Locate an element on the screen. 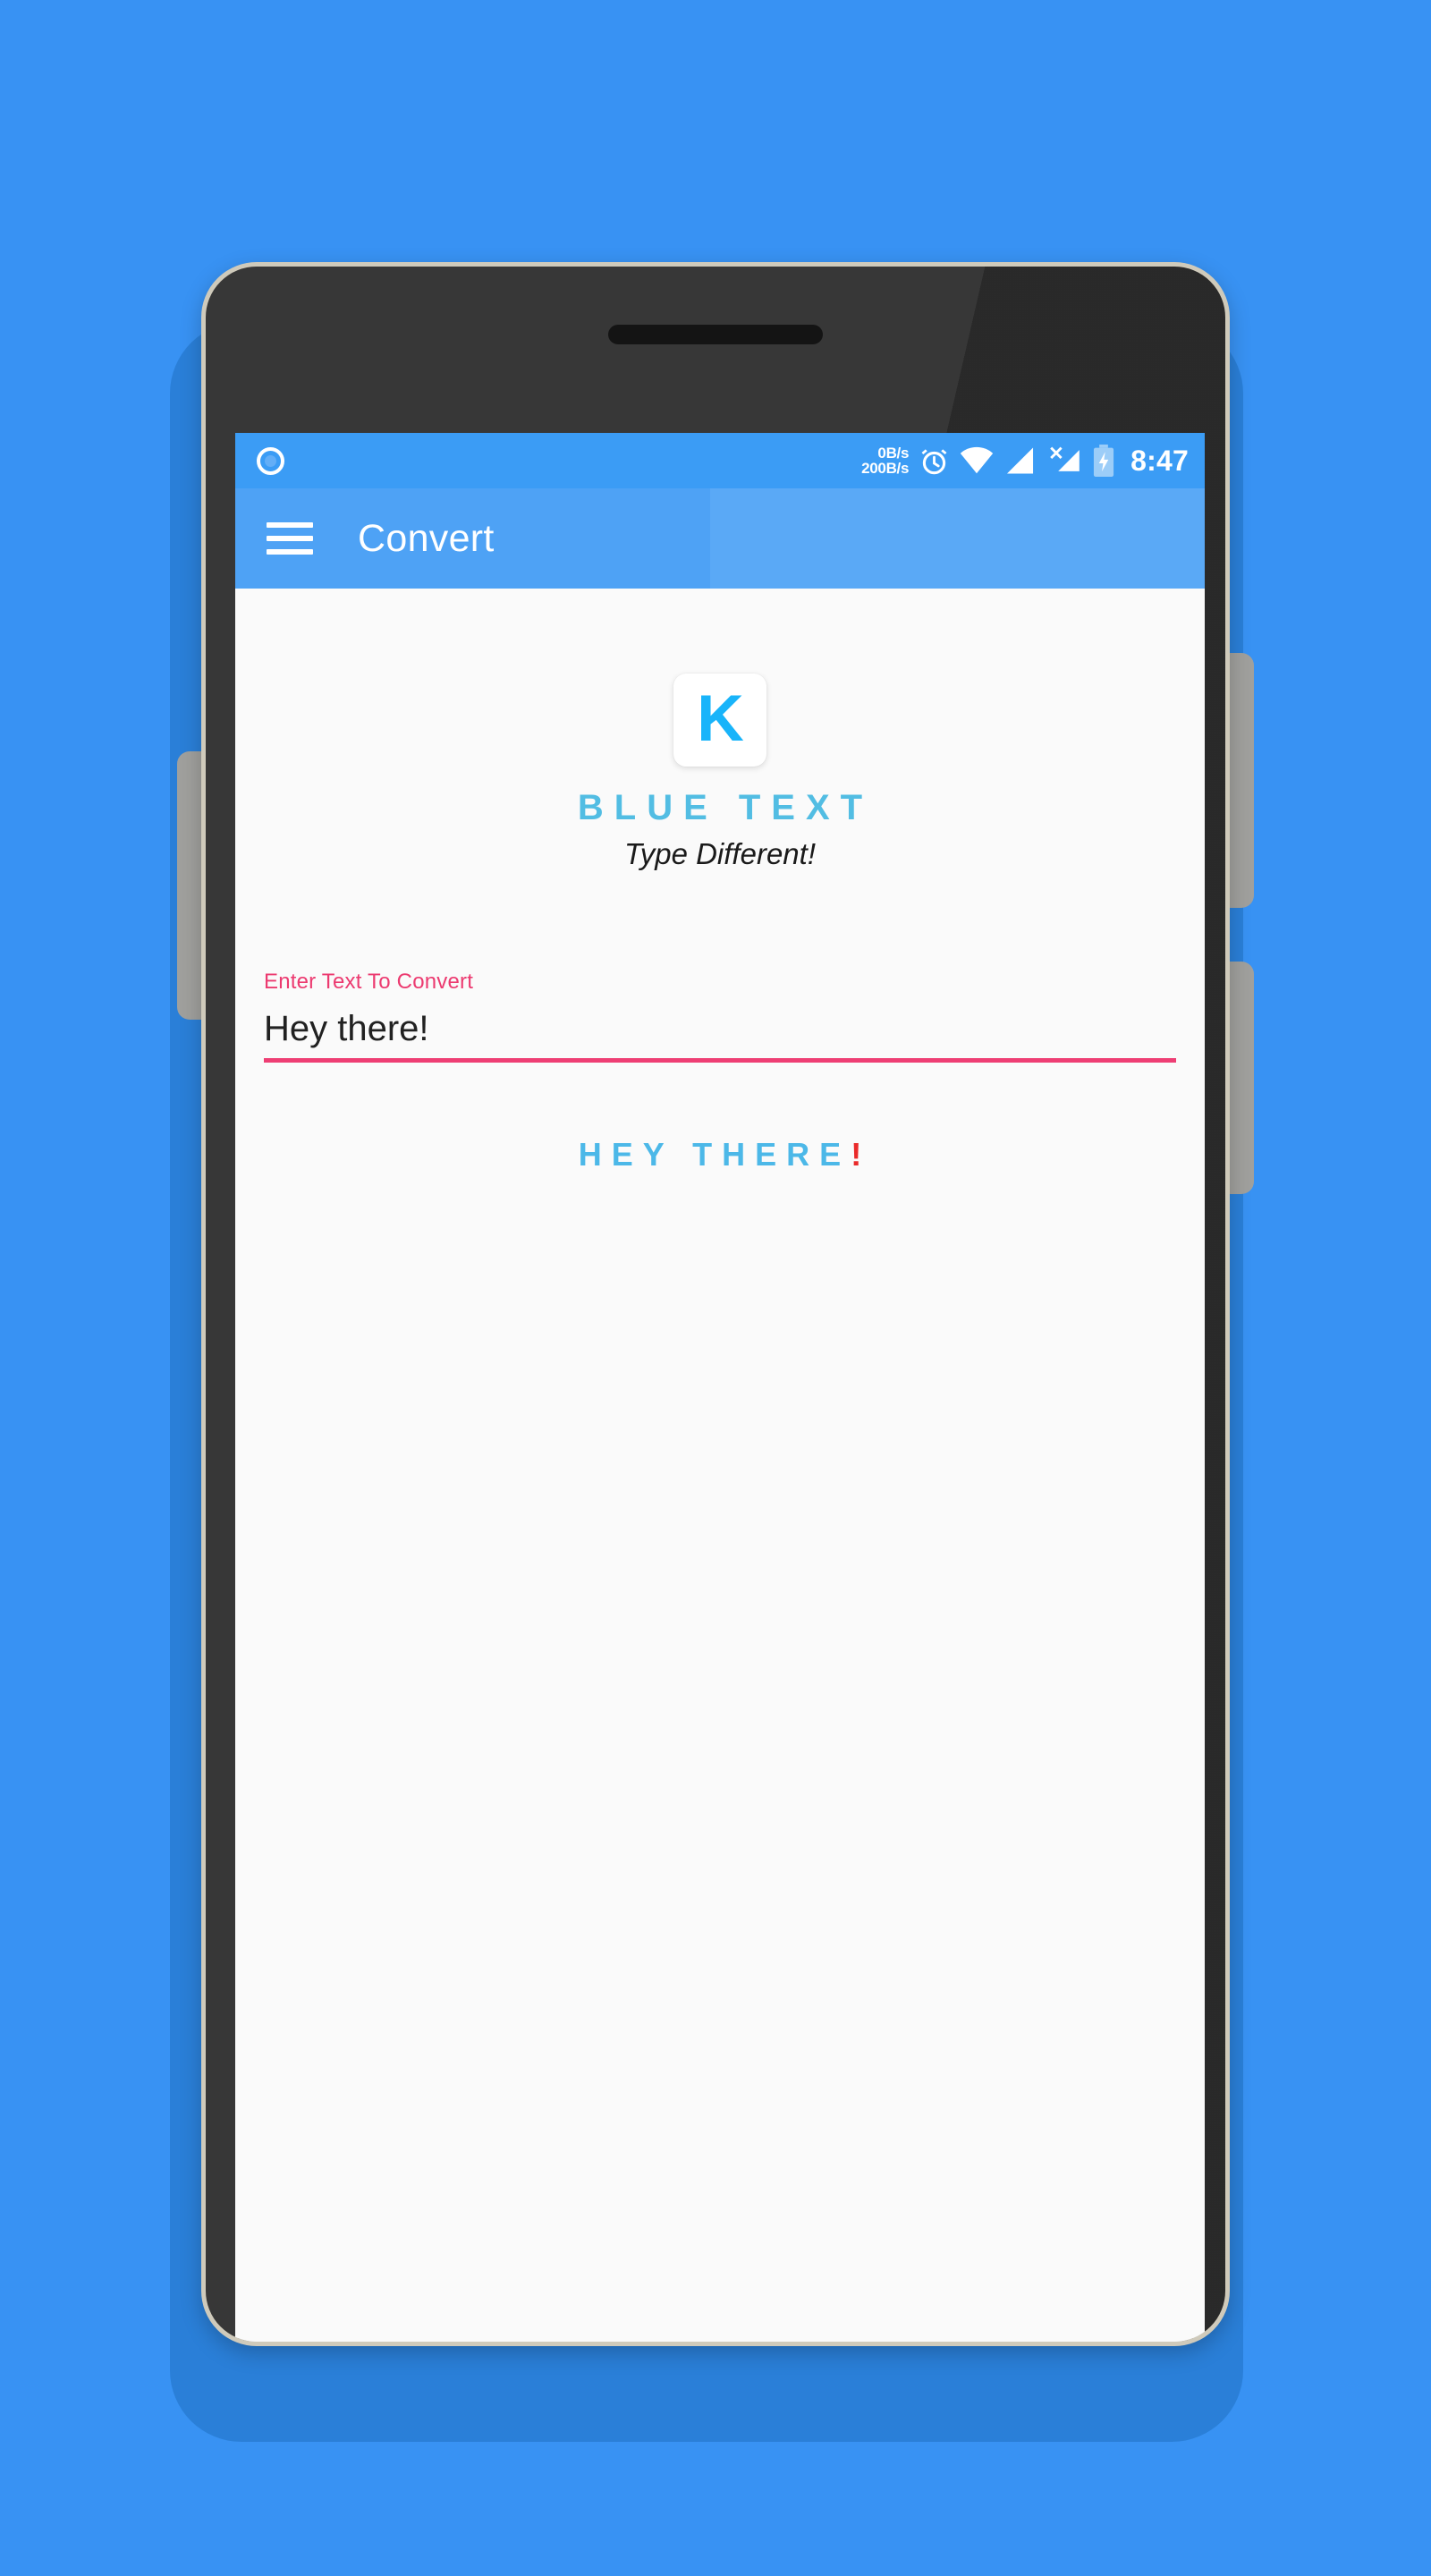  status-bar-clock: 8:47 is located at coordinates (1160, 460).